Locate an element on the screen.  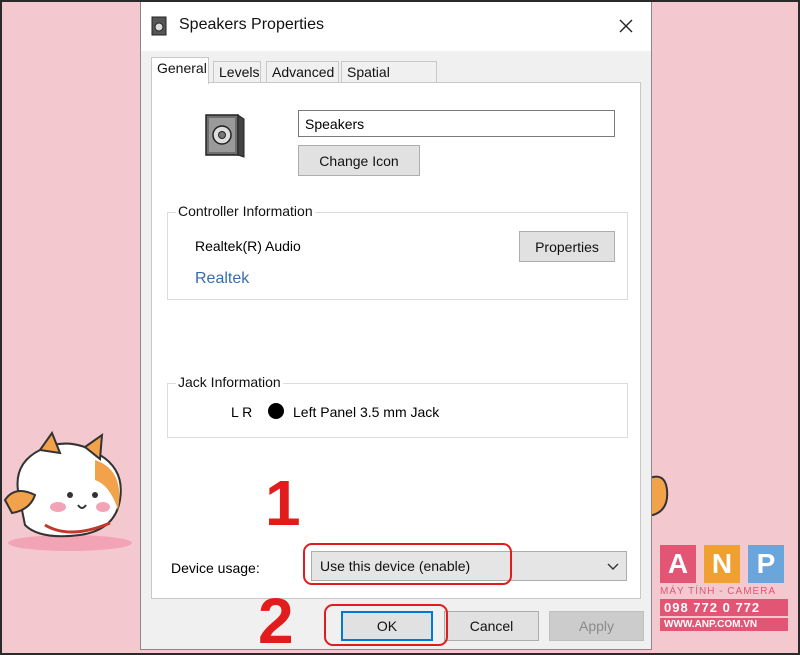
anp-tagline: MÁY TÍNH - CAMERA is located at coordinates (718, 591).